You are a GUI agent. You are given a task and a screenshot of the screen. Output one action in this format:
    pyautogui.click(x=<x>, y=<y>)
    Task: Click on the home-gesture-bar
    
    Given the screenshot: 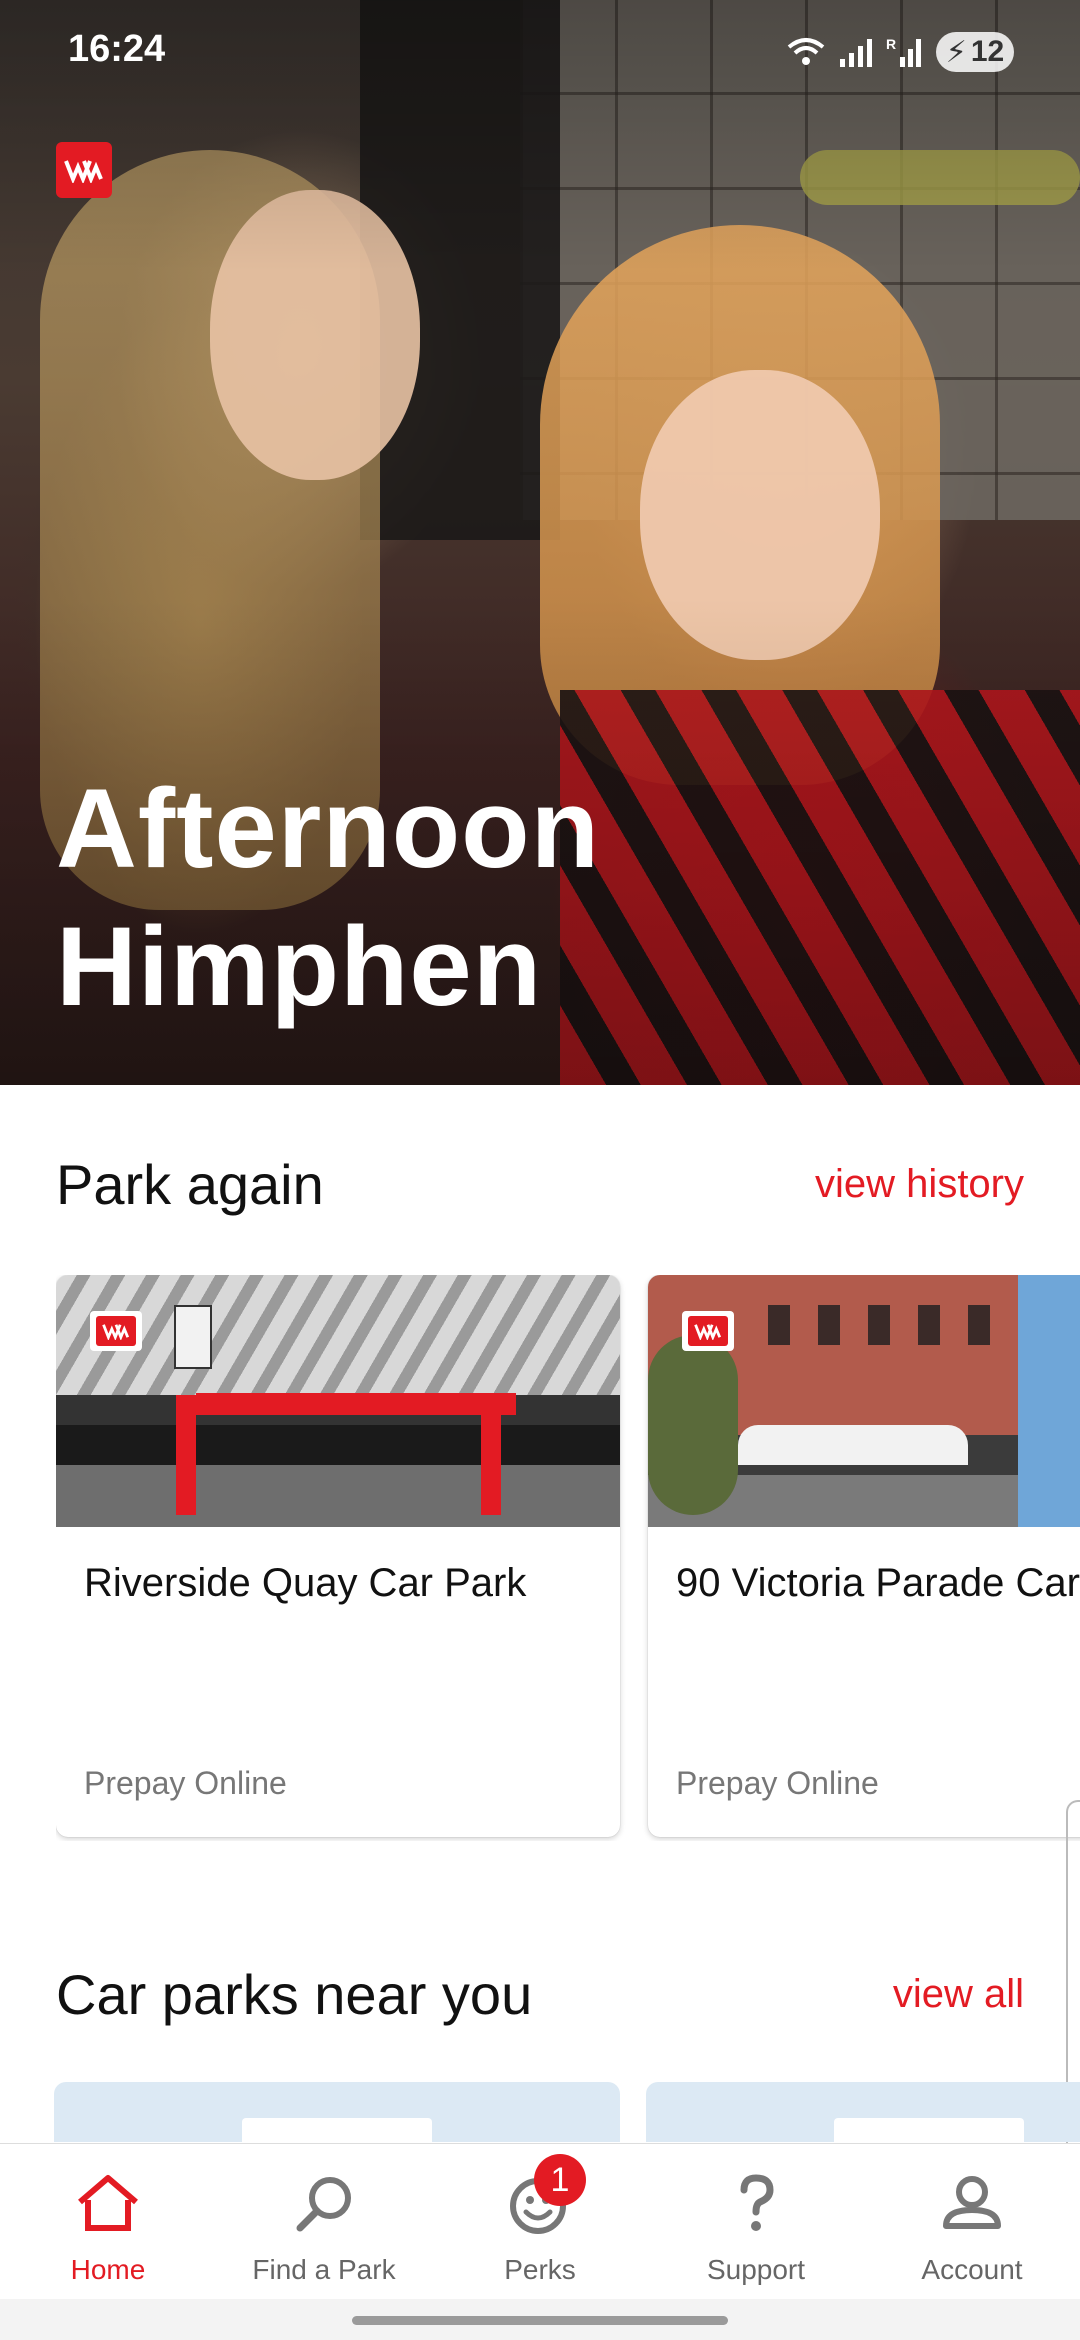 What is the action you would take?
    pyautogui.click(x=540, y=2320)
    